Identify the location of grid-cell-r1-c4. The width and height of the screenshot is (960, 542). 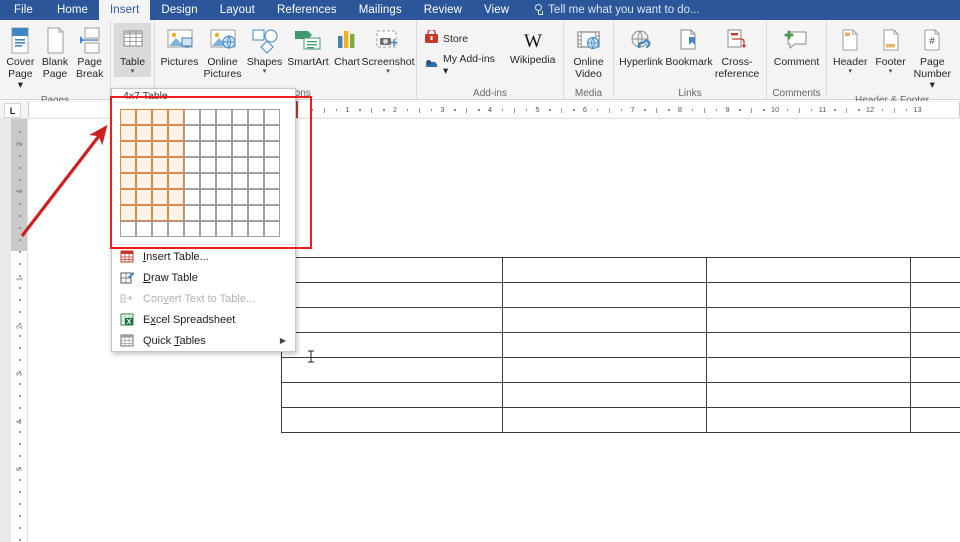
(176, 117).